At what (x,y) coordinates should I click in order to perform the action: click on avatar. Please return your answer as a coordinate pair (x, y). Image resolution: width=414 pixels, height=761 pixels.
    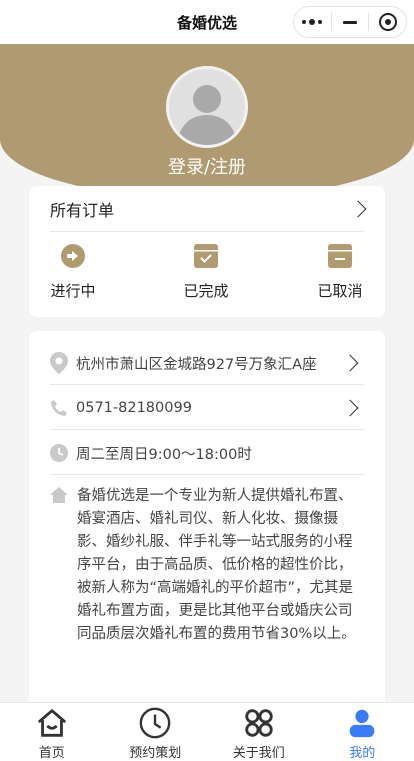
    Looking at the image, I should click on (207, 107).